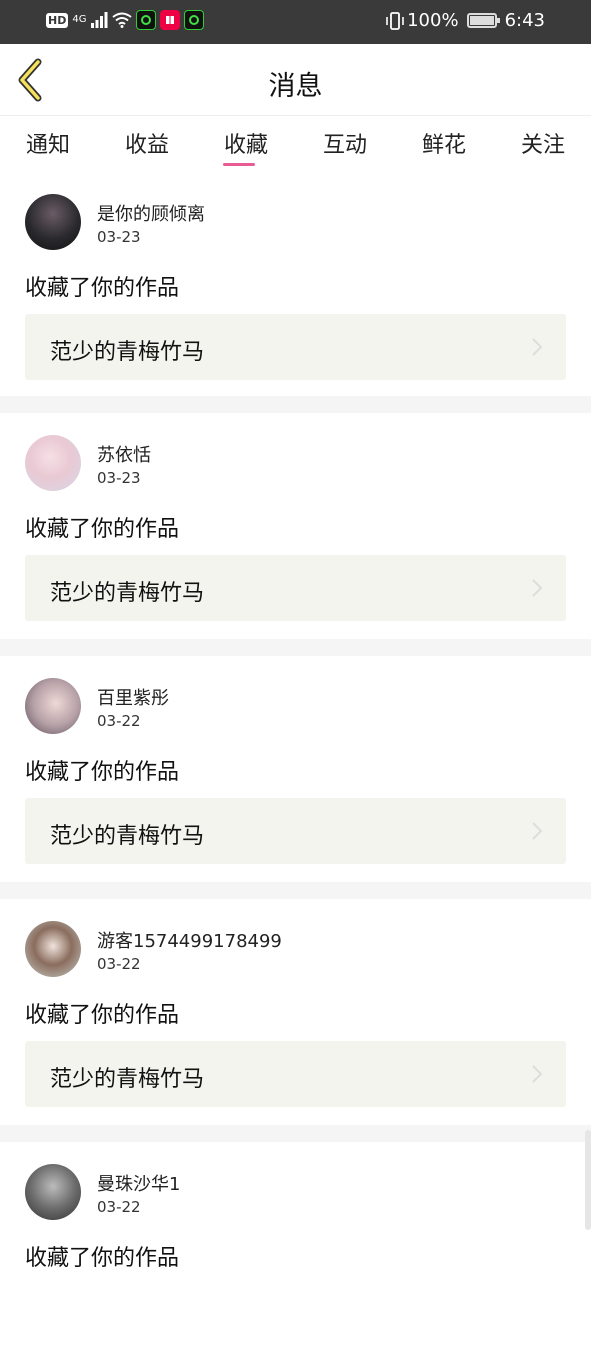 This screenshot has width=591, height=1366. I want to click on battery-icon, so click(483, 20).